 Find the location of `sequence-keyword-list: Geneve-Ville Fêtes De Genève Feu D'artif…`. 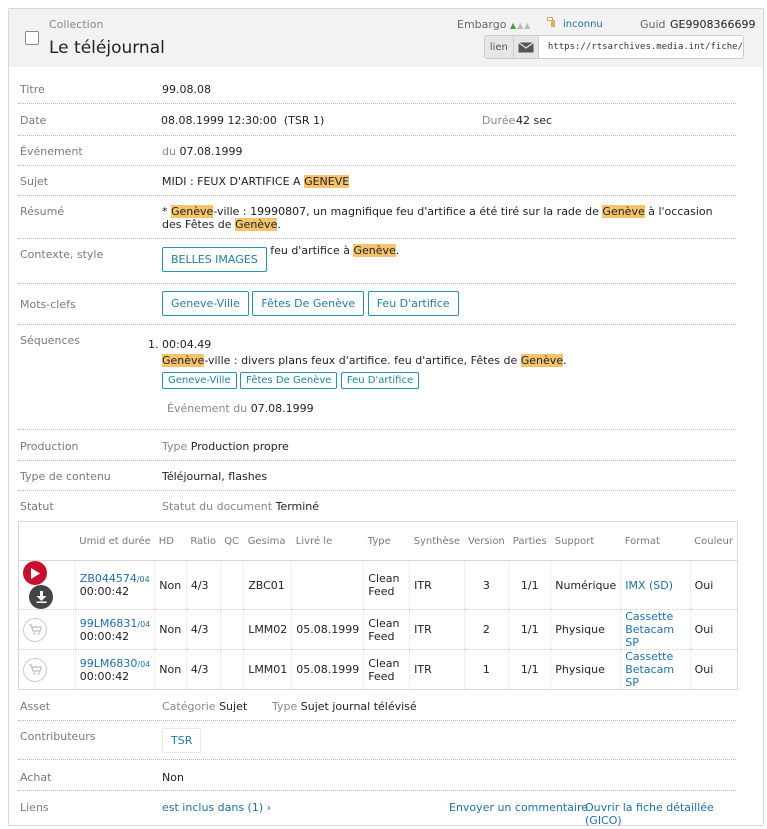

sequence-keyword-list: Geneve-Ville Fêtes De Genève Feu D'artif… is located at coordinates (291, 380).